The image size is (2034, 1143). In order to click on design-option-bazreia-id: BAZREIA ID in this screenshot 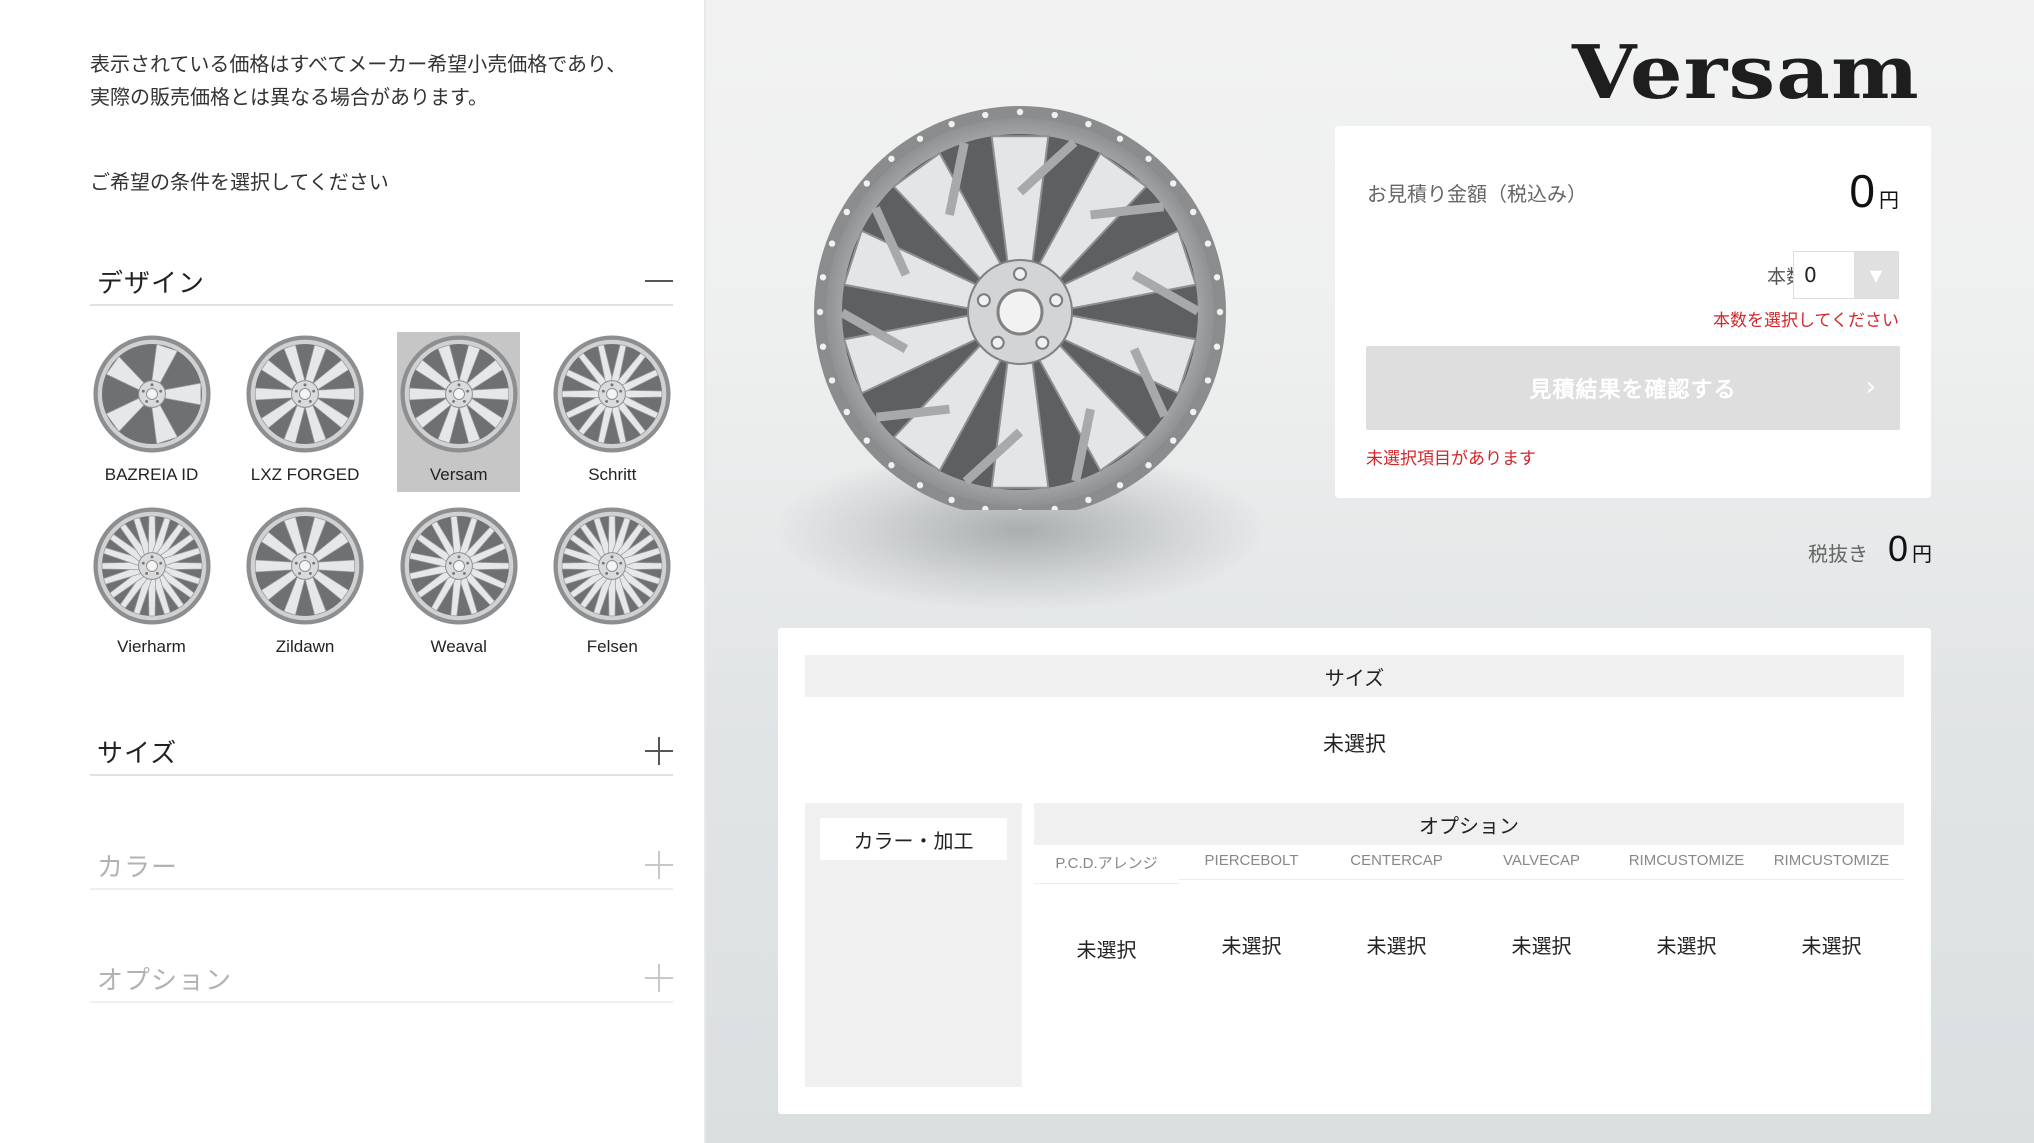, I will do `click(151, 412)`.